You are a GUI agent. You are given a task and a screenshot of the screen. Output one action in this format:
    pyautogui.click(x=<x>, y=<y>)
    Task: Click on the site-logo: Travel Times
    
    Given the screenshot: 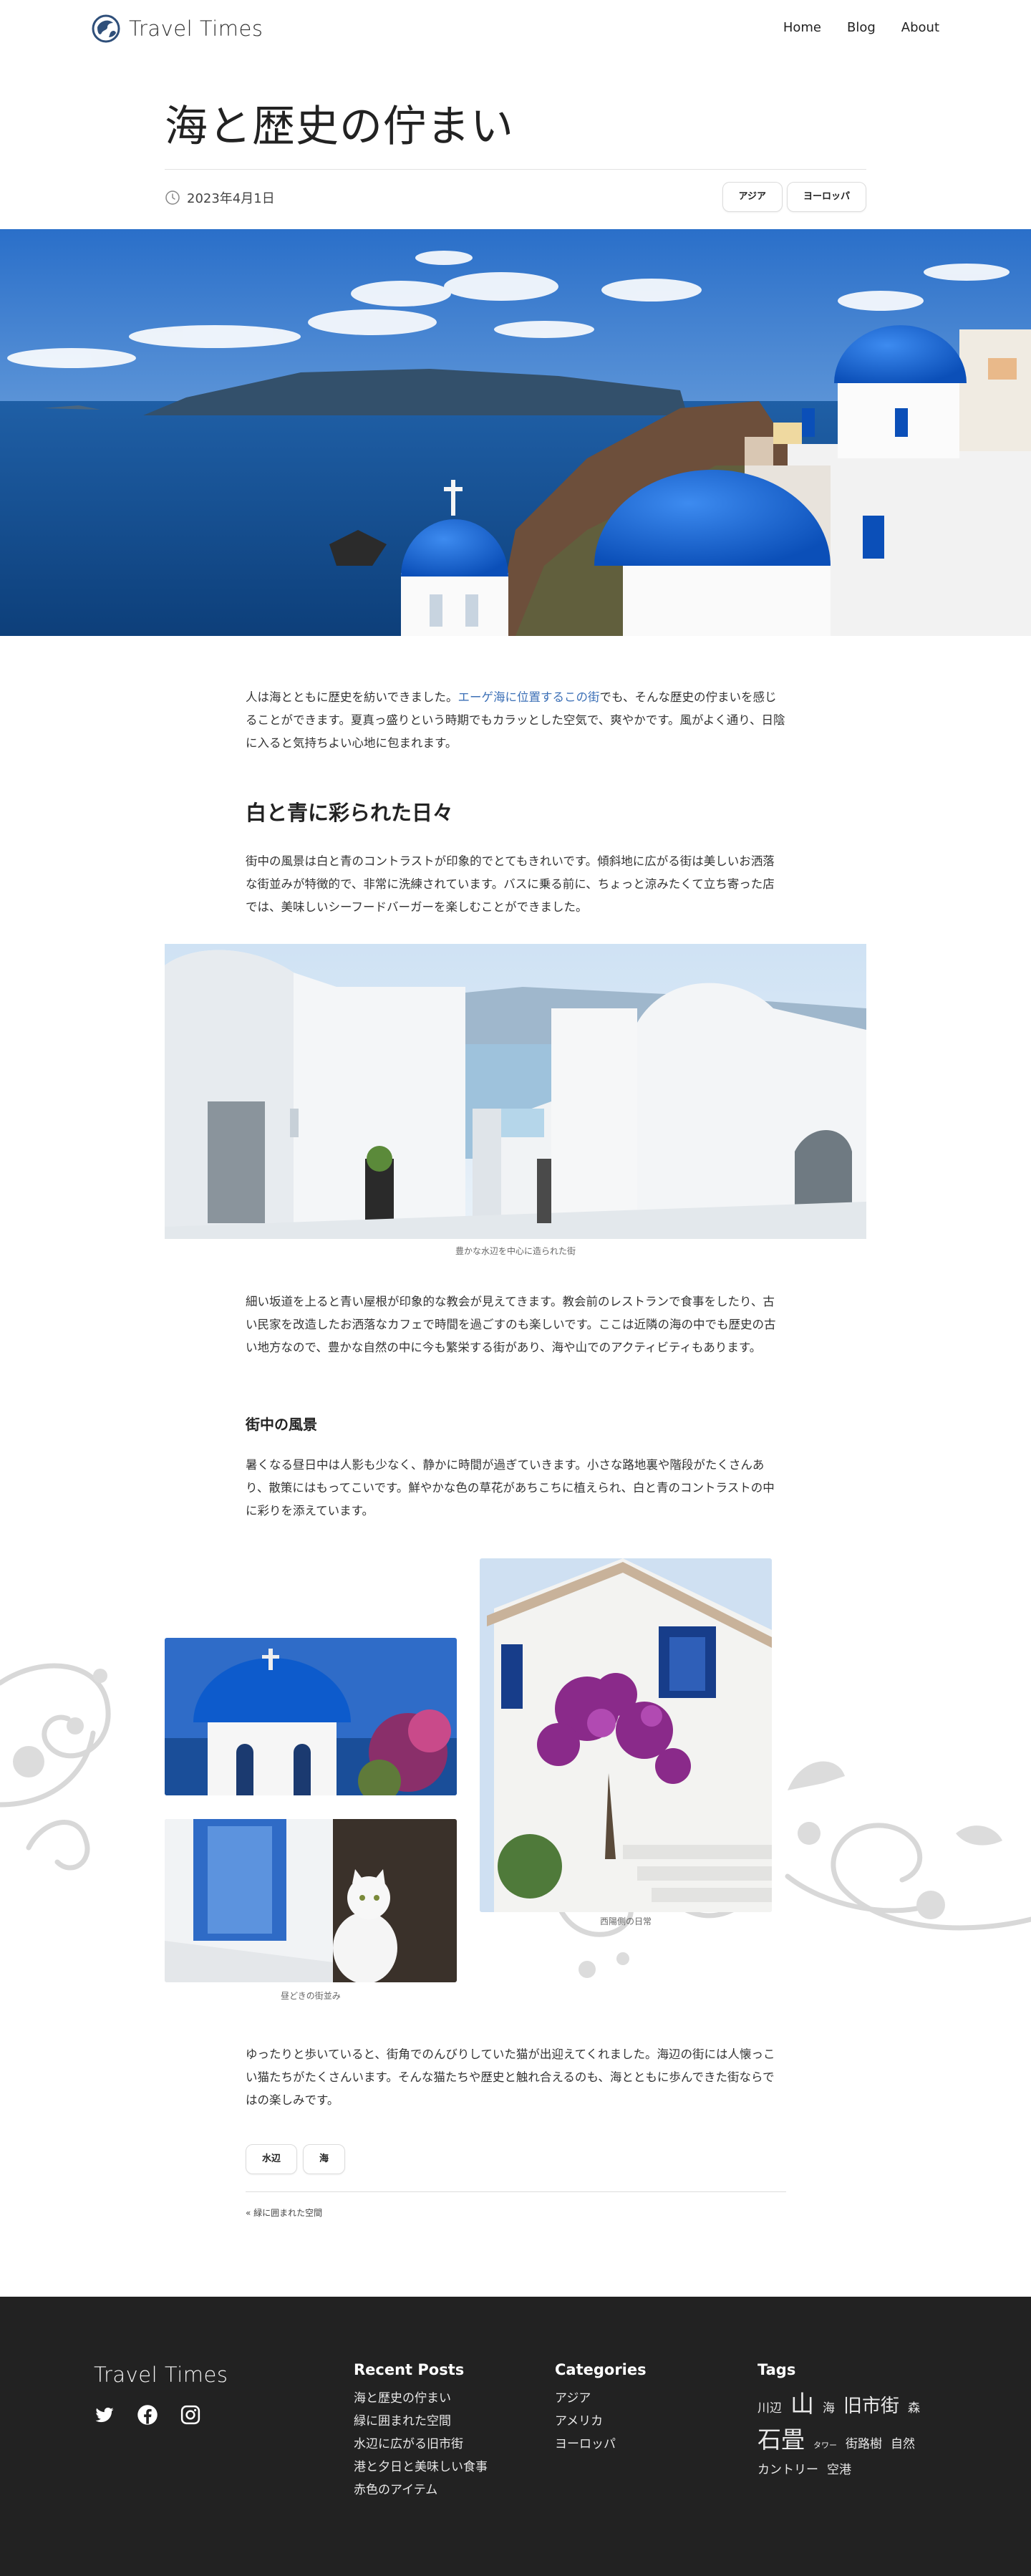 What is the action you would take?
    pyautogui.click(x=178, y=29)
    